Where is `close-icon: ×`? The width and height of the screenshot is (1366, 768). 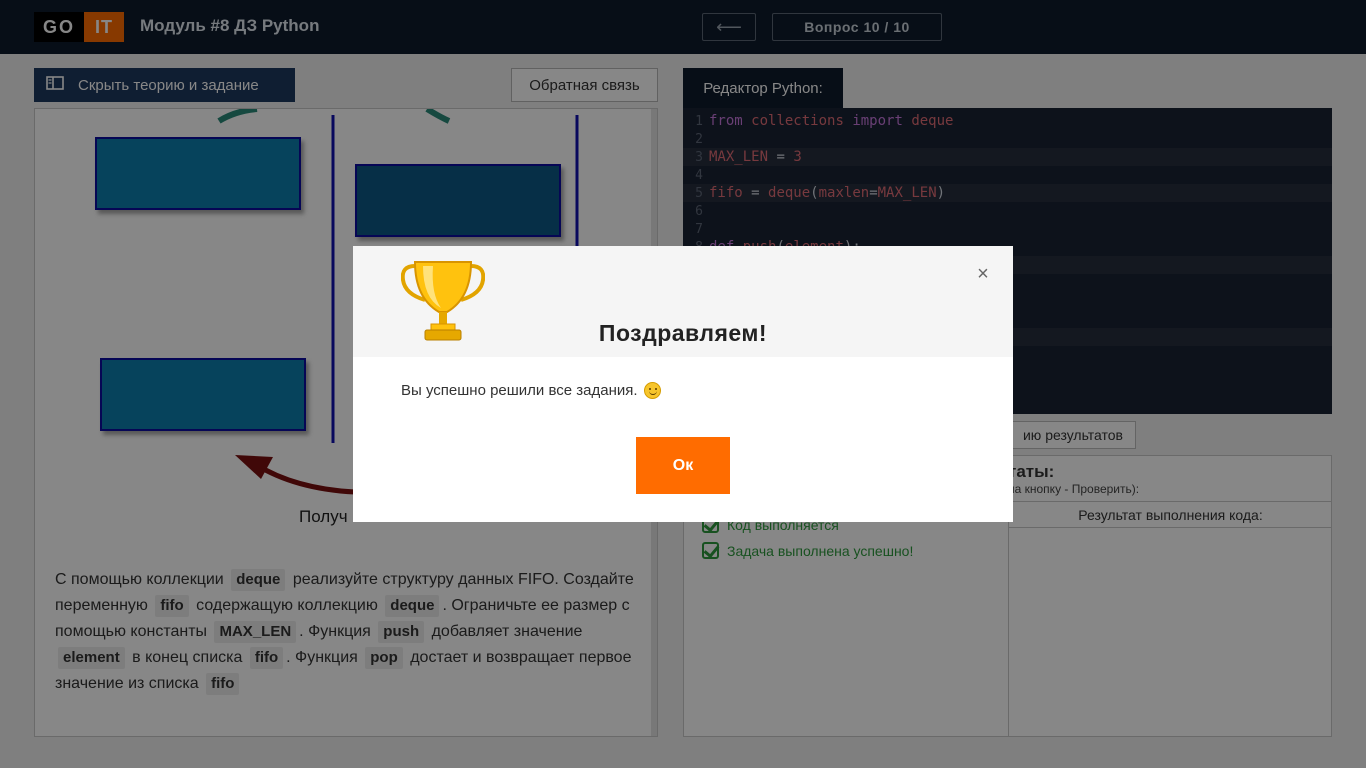
close-icon: × is located at coordinates (983, 274).